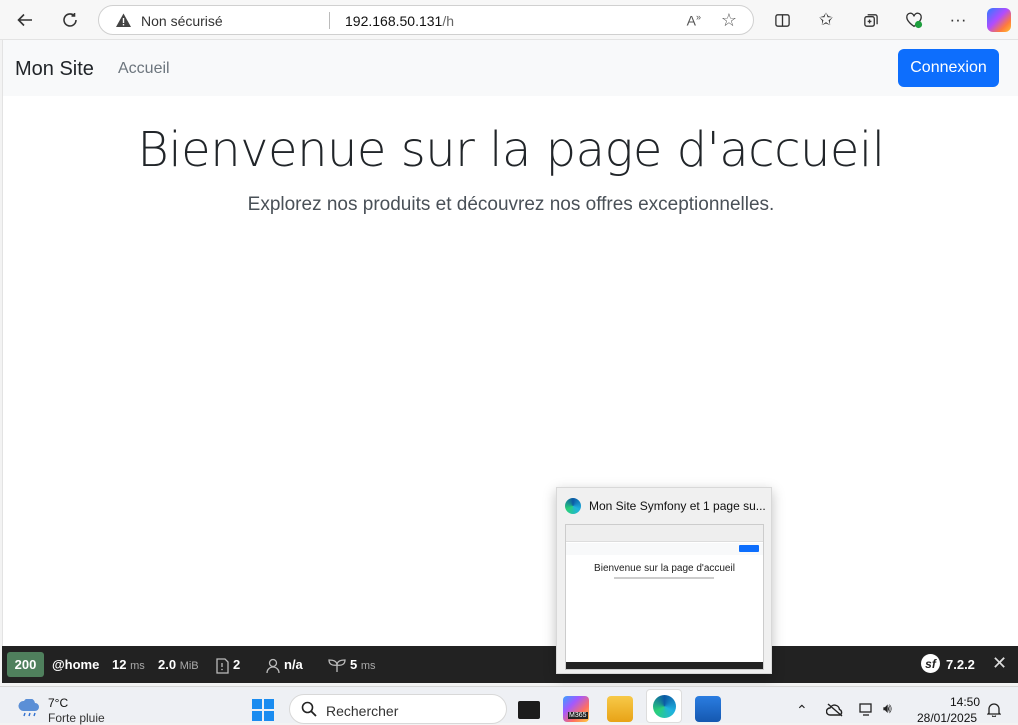 This screenshot has width=1018, height=725. Describe the element at coordinates (70, 20) in the screenshot. I see `refresh-icon` at that location.